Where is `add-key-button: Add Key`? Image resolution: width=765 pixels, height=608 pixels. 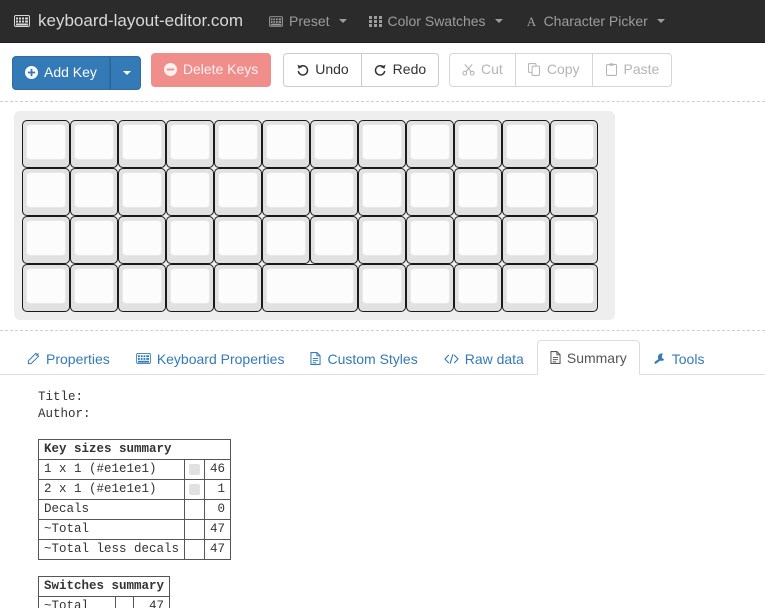
add-key-button: Add Key is located at coordinates (61, 72).